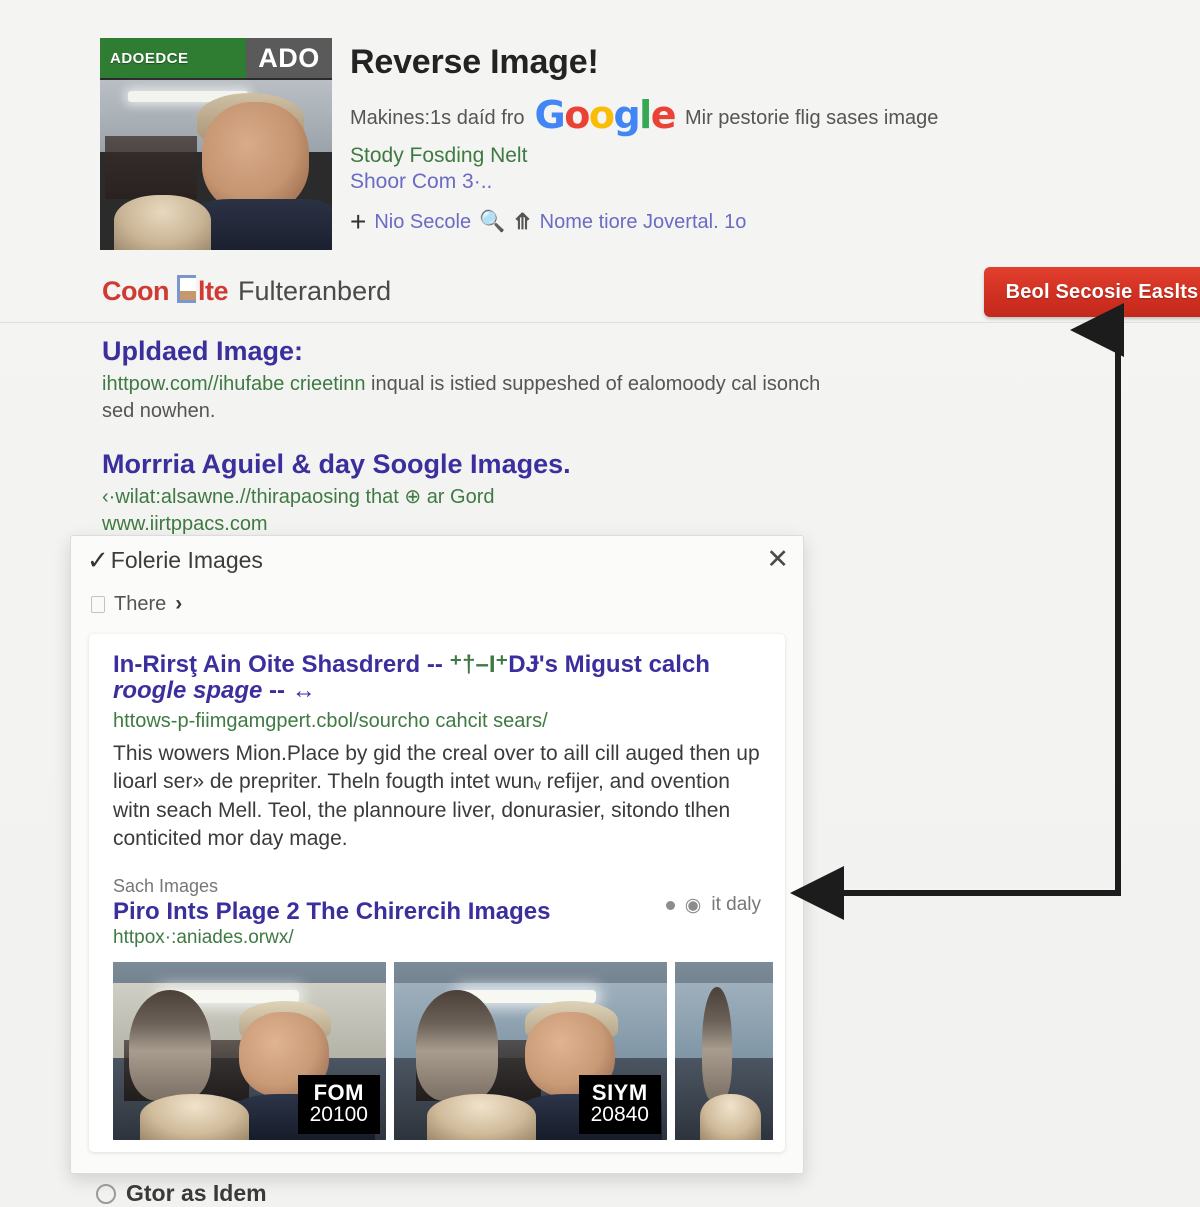 The height and width of the screenshot is (1207, 1200). I want to click on beol-secosie-easlts-button: Beol Secosie Easlts, so click(1092, 292).